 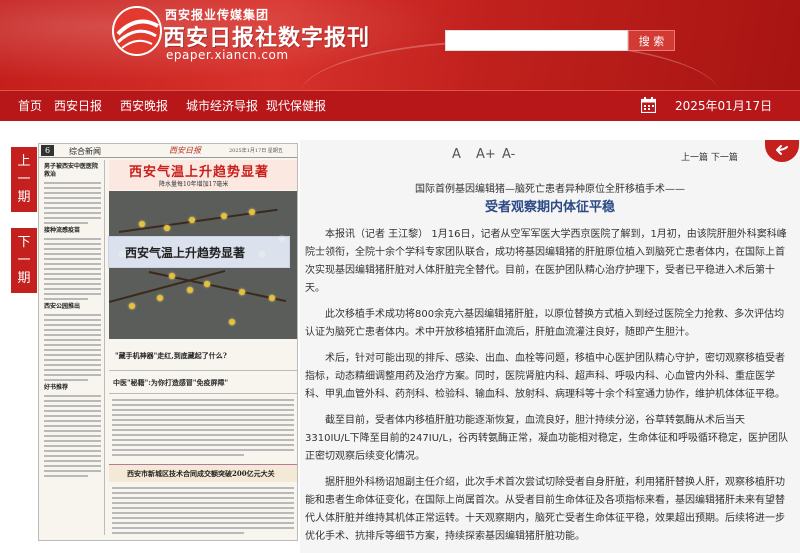 What do you see at coordinates (24, 197) in the screenshot?
I see `prev-issue-label-3: 期` at bounding box center [24, 197].